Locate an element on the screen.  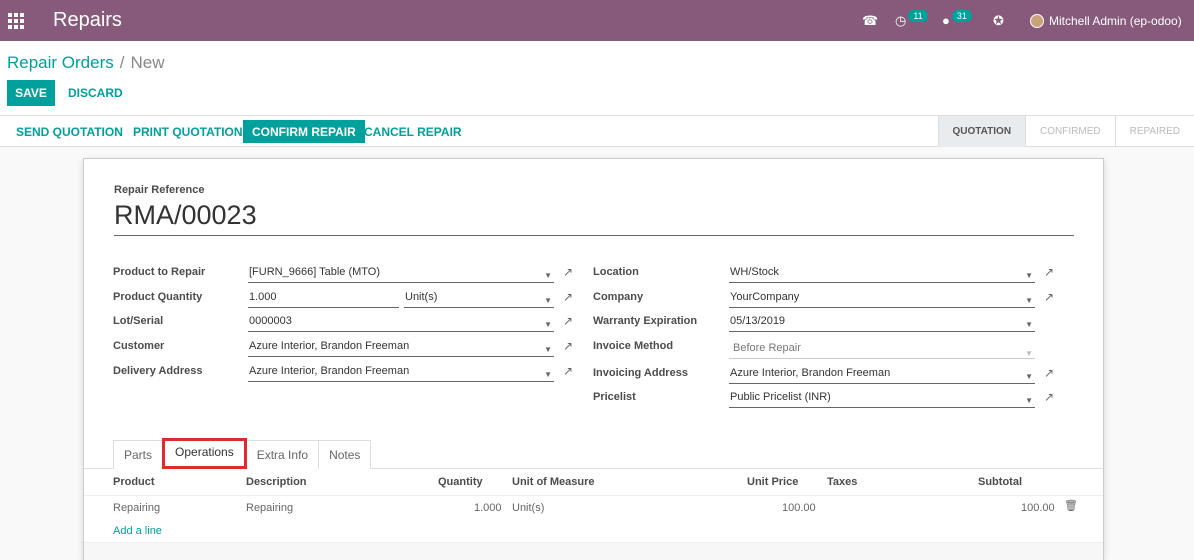
column-unit-of-measure: Unit of Measure is located at coordinates (553, 482).